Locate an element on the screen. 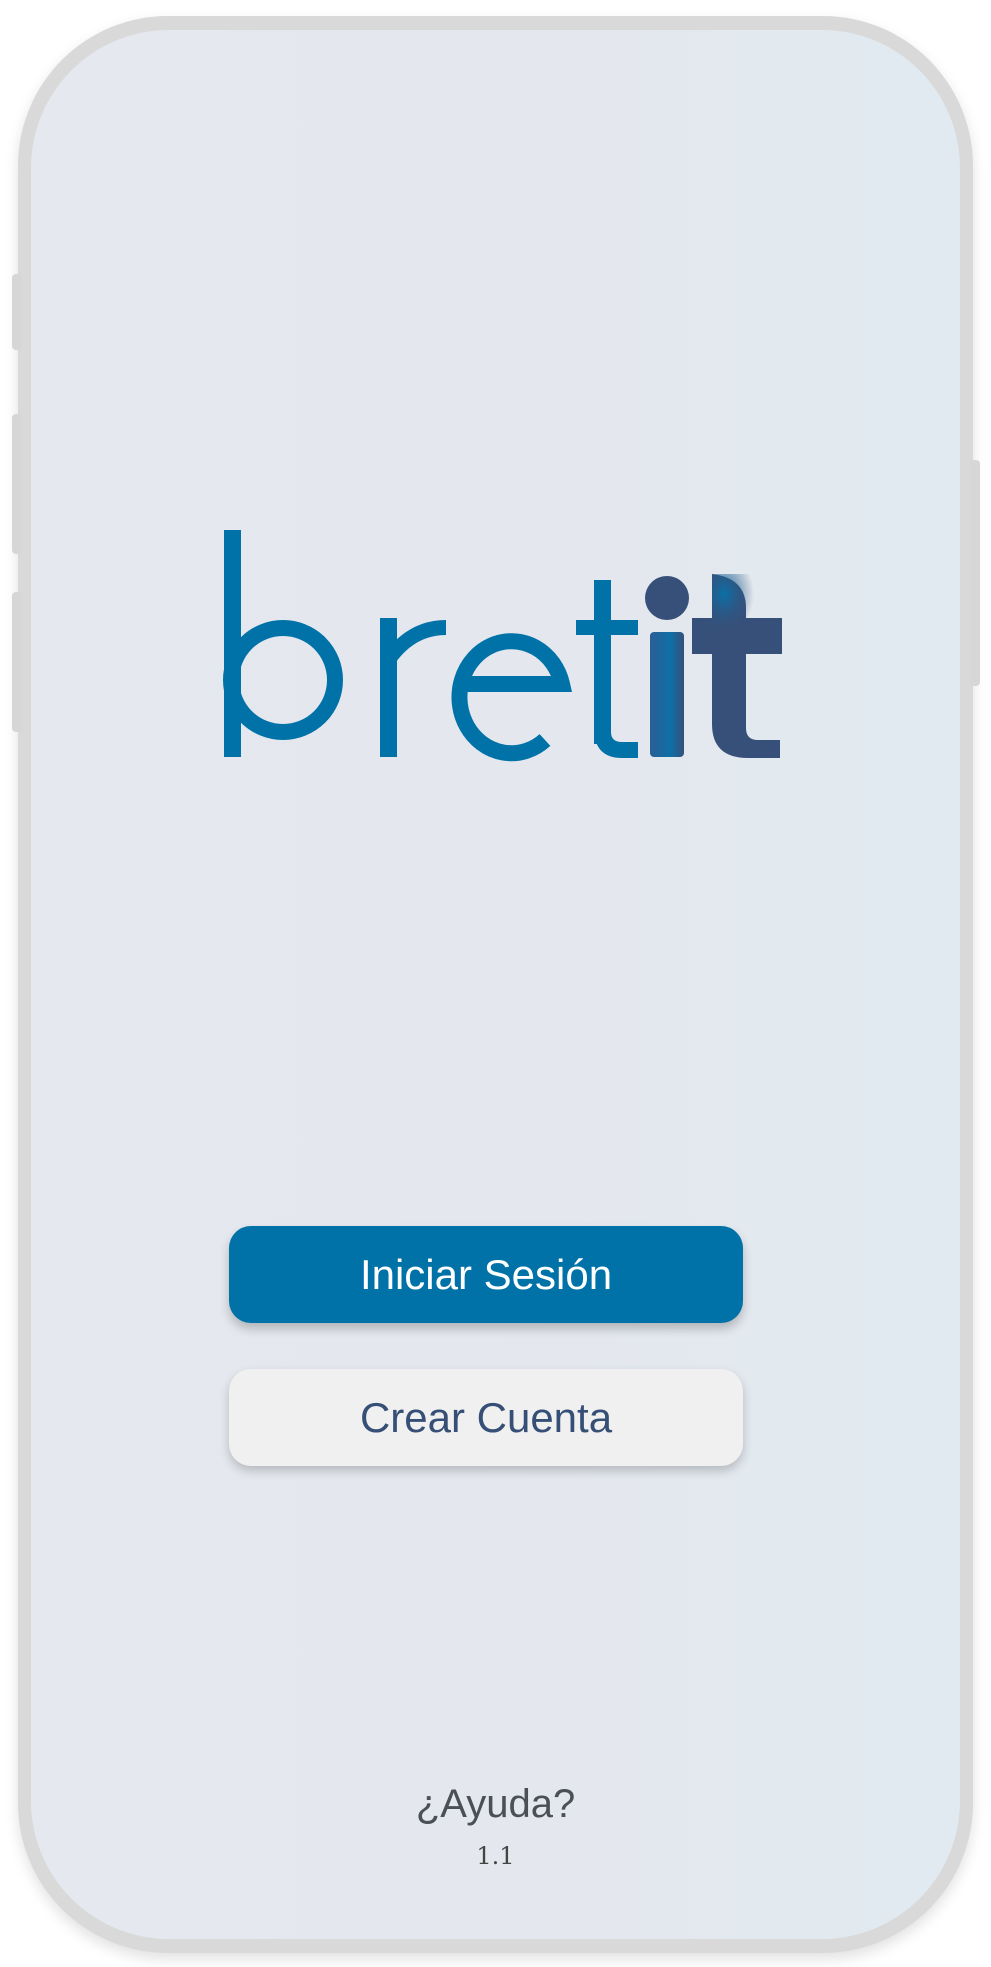 The image size is (991, 1967). phone-power-button is located at coordinates (975, 573).